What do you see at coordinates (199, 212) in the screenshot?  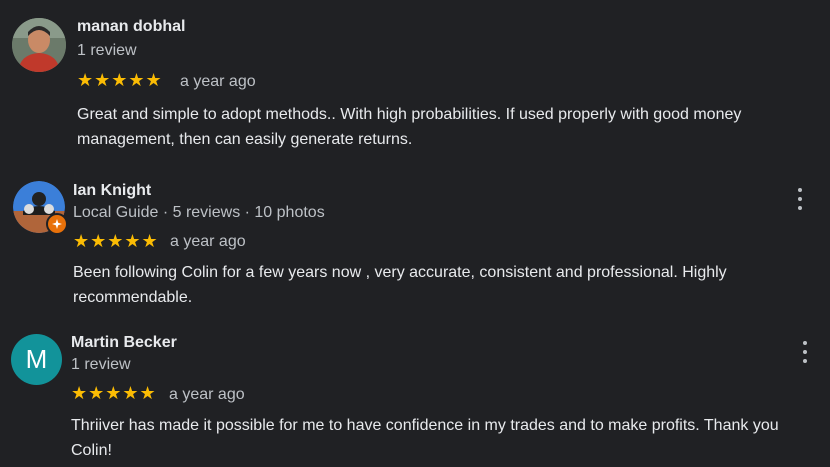 I see `reviewer-meta: Local Guide · 5 reviews · 10 photos` at bounding box center [199, 212].